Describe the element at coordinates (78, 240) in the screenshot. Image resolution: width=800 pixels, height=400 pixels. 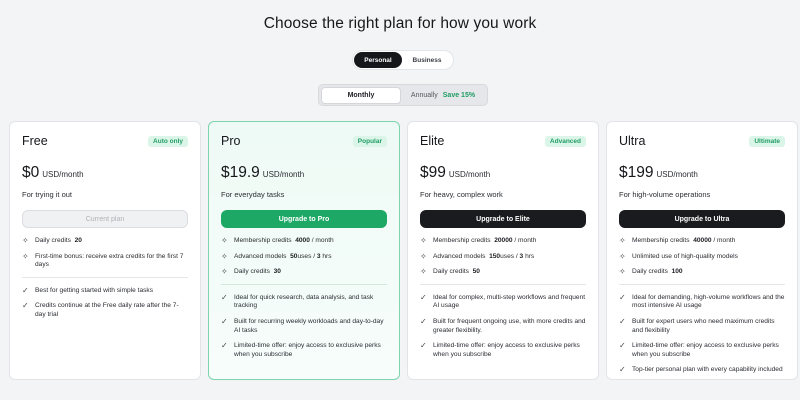
I see `credit-value: 20` at that location.